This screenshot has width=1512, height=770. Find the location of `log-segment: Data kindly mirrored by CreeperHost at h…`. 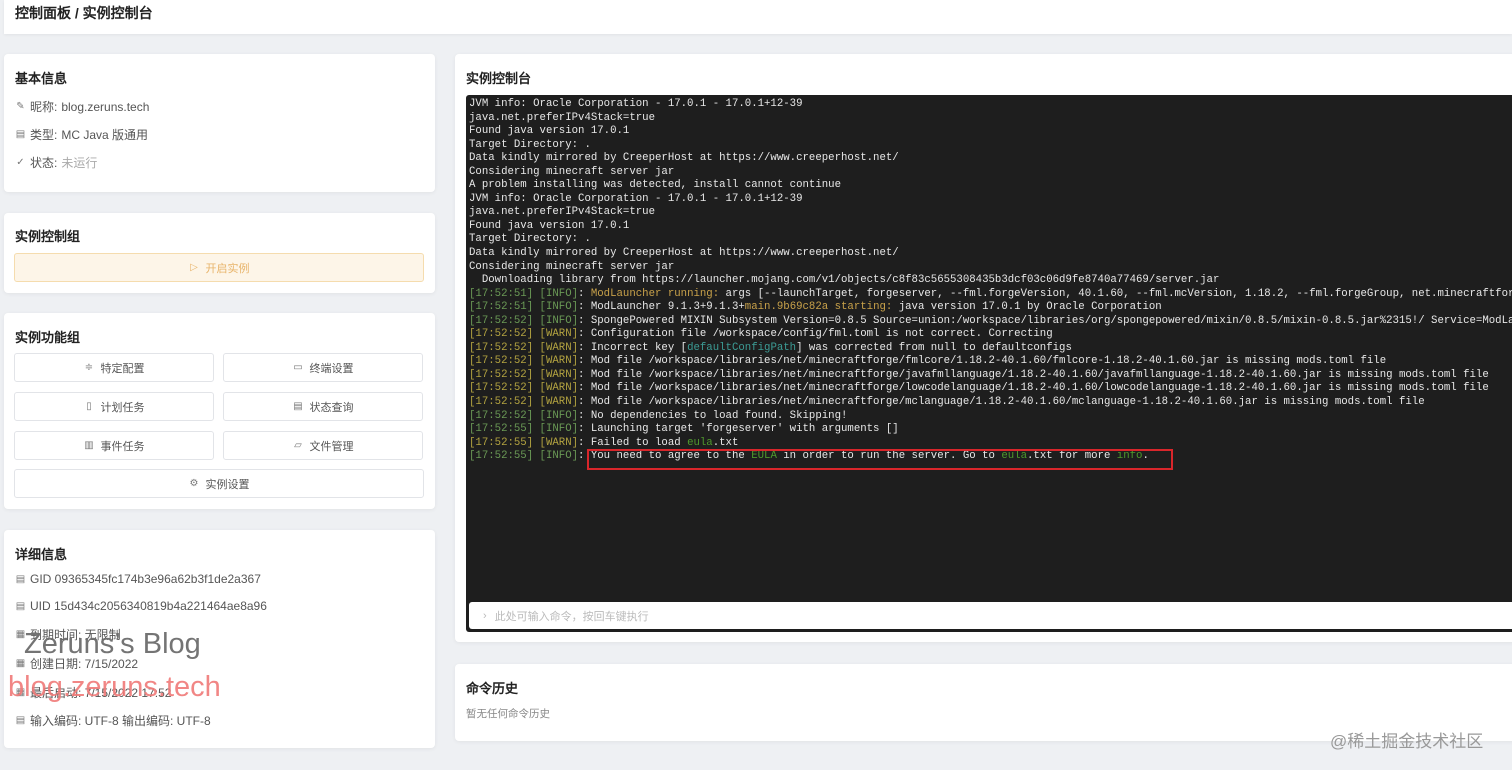

log-segment: Data kindly mirrored by CreeperHost at h… is located at coordinates (684, 158).